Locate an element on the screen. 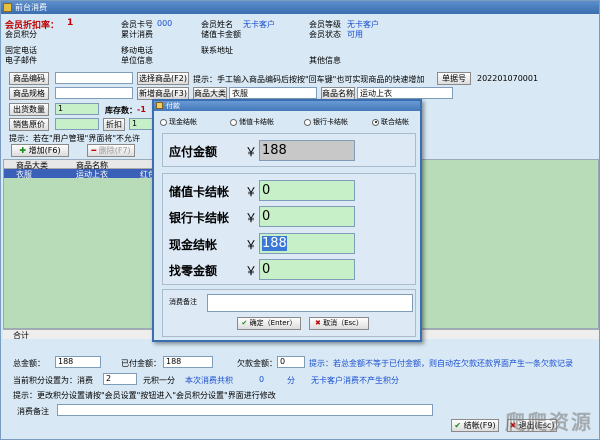  qty-label: 出货数量 is located at coordinates (29, 109).